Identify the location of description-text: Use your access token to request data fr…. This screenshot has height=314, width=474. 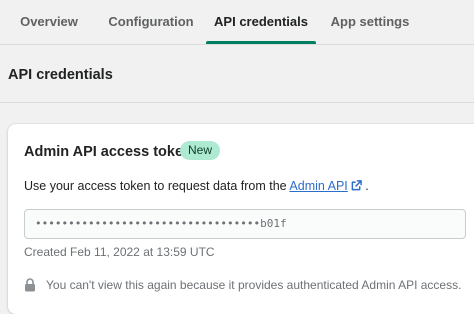
(157, 186).